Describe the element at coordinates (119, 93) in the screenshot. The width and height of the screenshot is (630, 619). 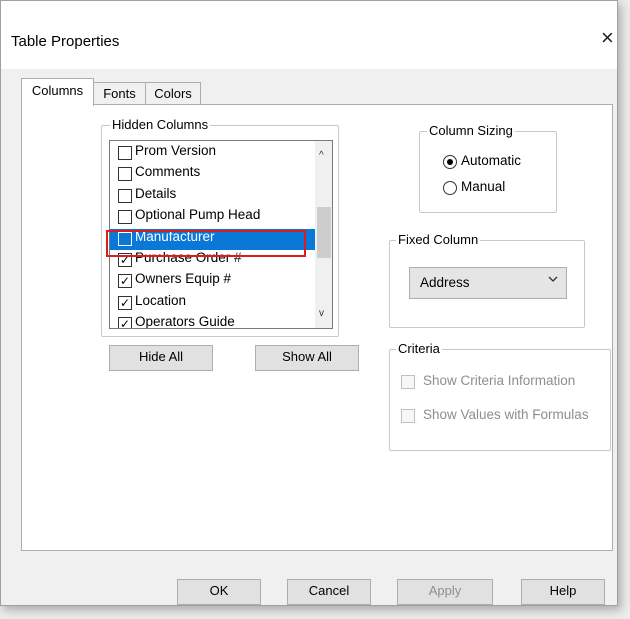
I see `tab-fonts: Fonts` at that location.